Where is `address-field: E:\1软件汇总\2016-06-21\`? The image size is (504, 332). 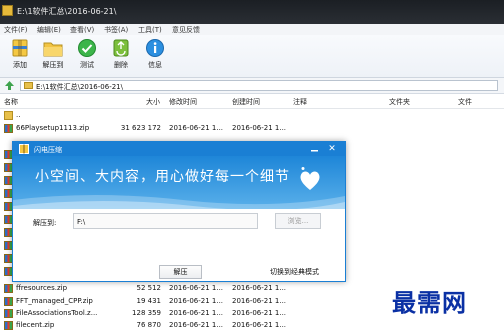 address-field: E:\1软件汇总\2016-06-21\ is located at coordinates (259, 85).